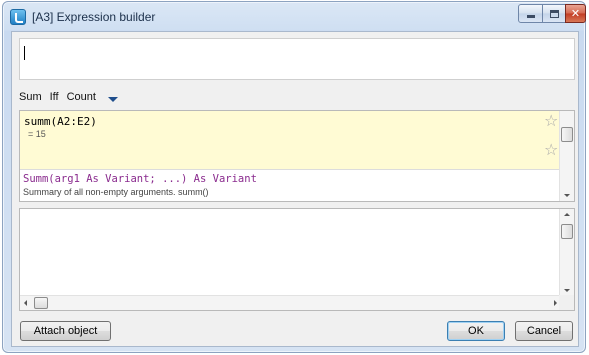  What do you see at coordinates (555, 303) in the screenshot?
I see `scroll-right-icon` at bounding box center [555, 303].